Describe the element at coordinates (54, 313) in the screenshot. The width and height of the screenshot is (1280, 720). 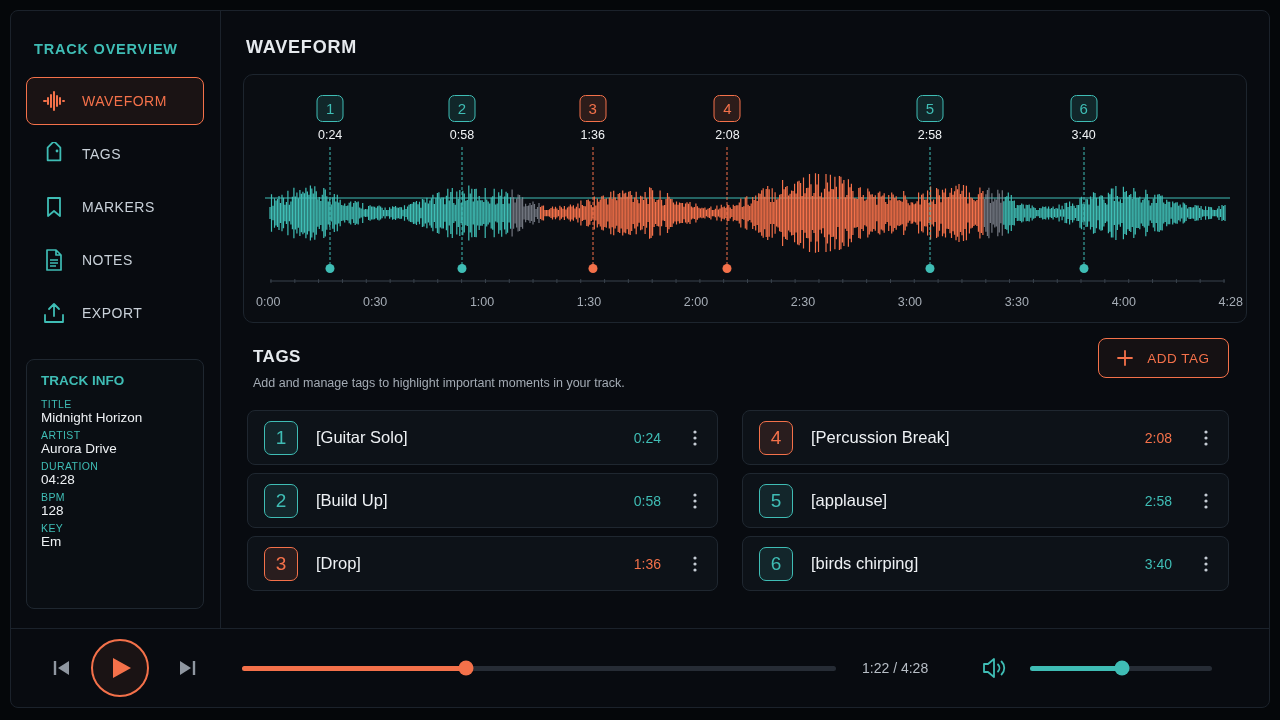
I see `upload-icon` at that location.